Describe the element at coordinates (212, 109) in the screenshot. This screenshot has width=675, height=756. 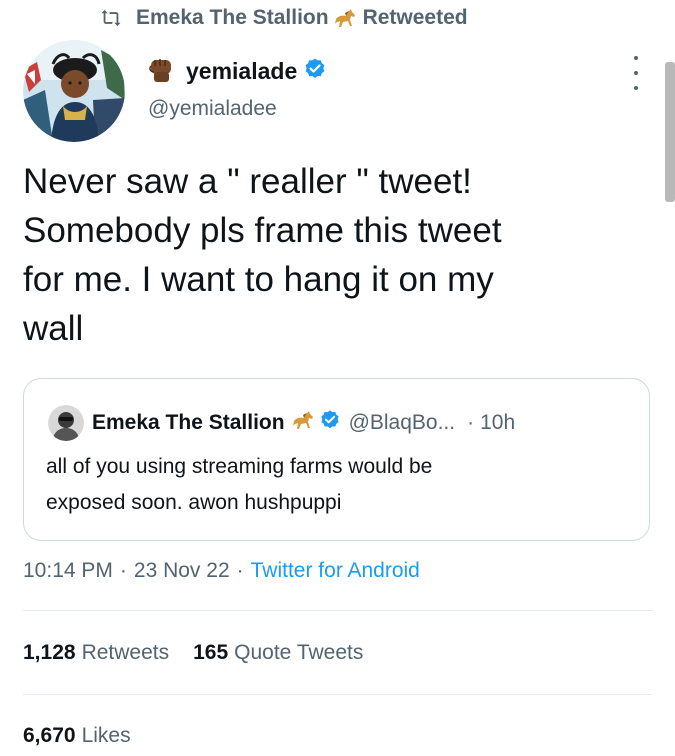
I see `author-handle: @yemialadee` at that location.